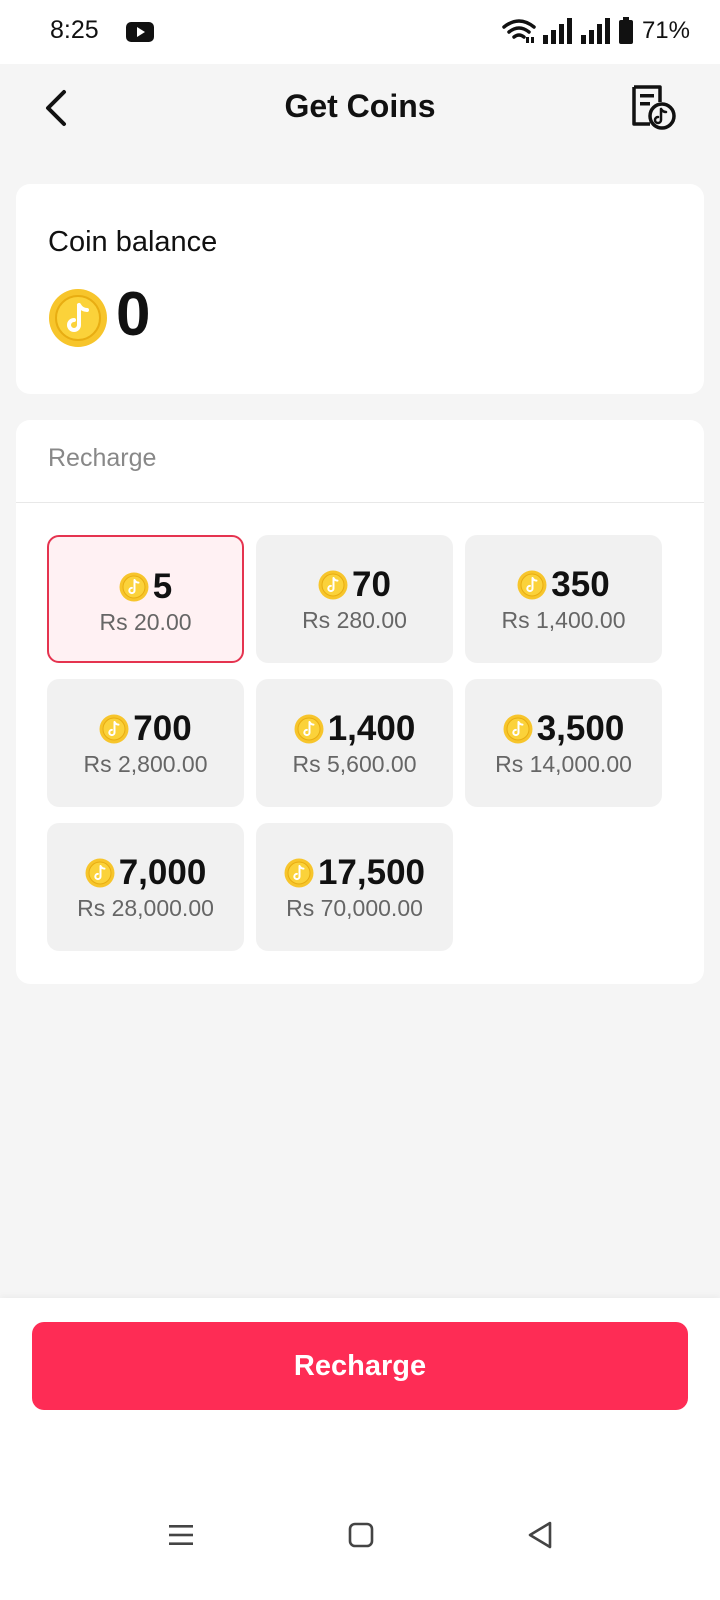  Describe the element at coordinates (580, 728) in the screenshot. I see `coin-amount: 3,500` at that location.